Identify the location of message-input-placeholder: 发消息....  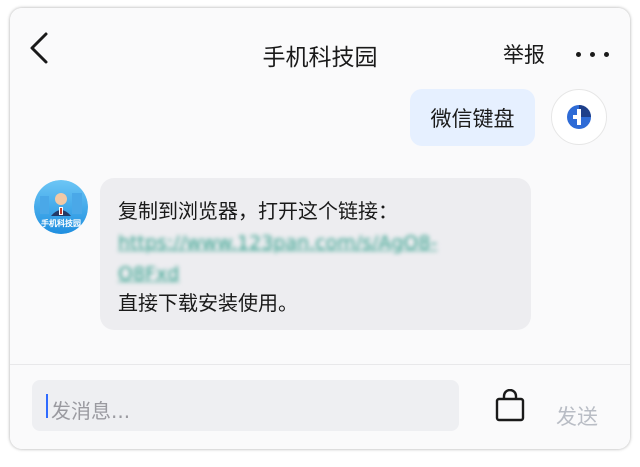
(91, 411).